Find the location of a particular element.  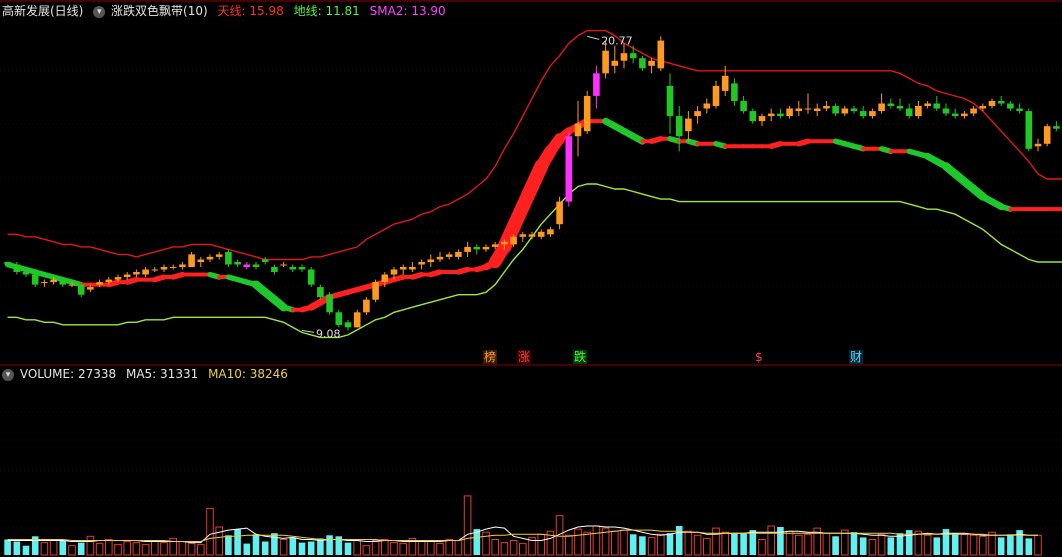

chart-title: 高新发展(日线) is located at coordinates (42, 11).